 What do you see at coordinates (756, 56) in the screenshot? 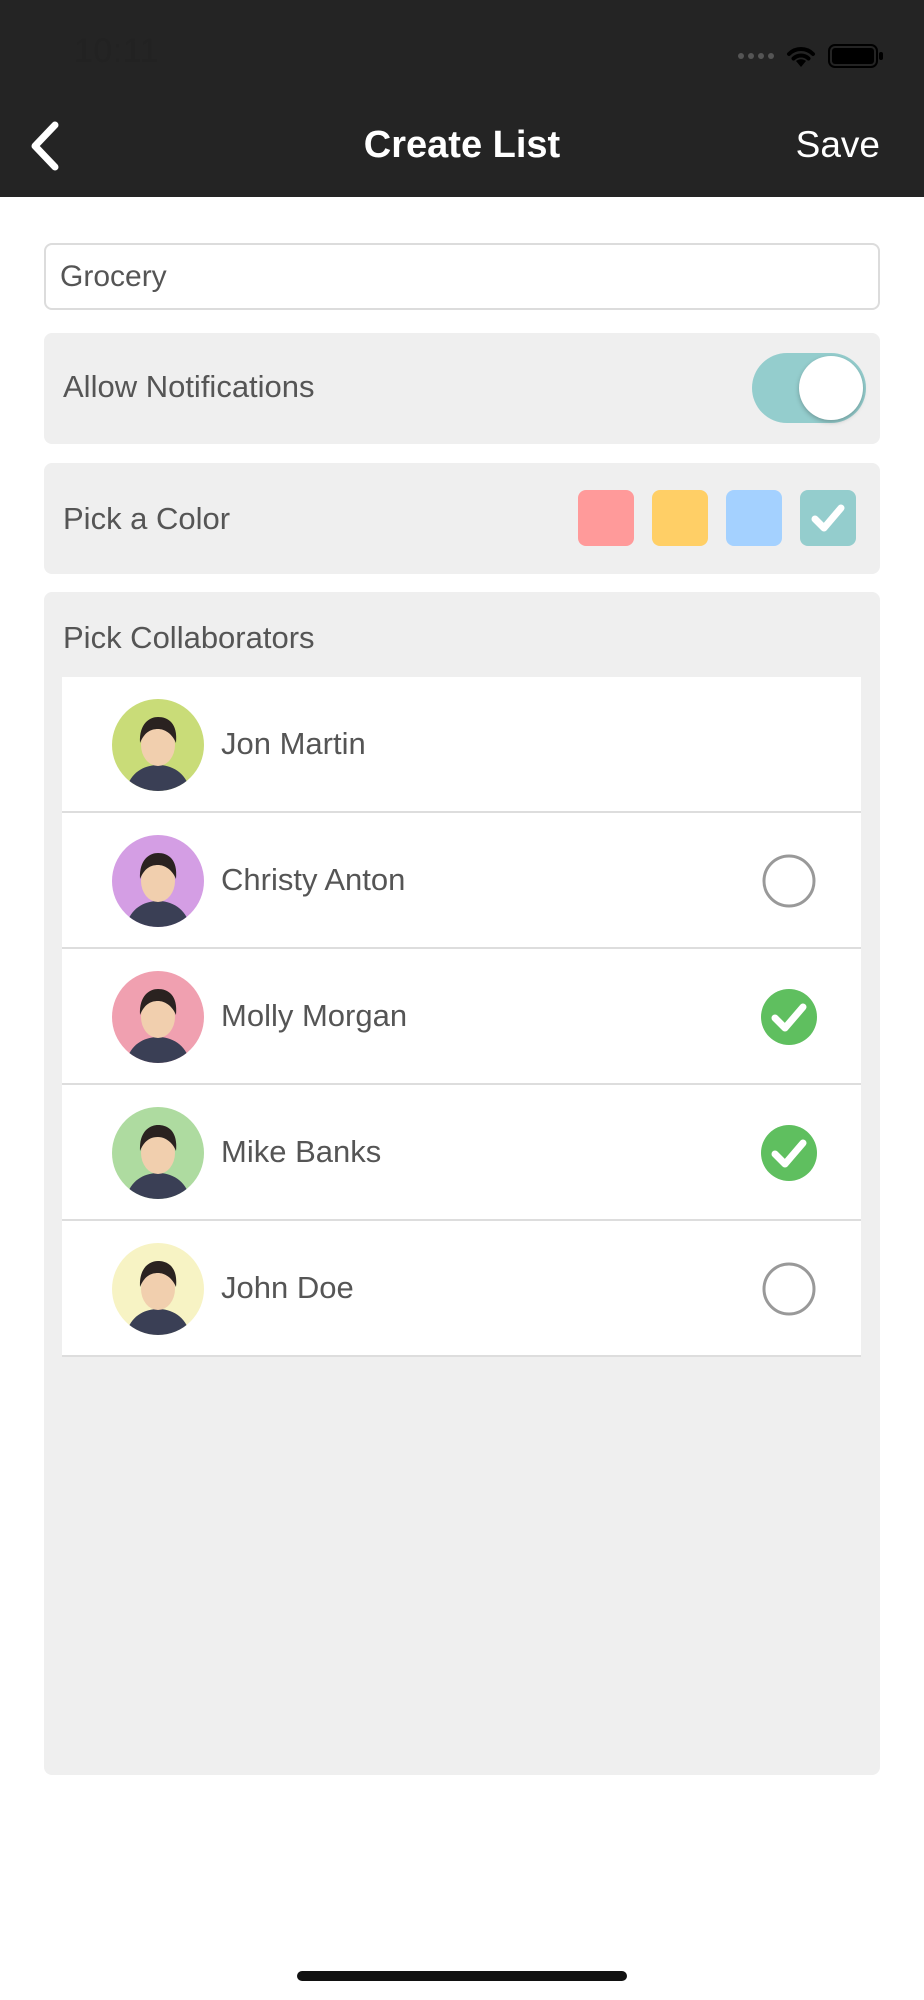
I see `signal-icon` at bounding box center [756, 56].